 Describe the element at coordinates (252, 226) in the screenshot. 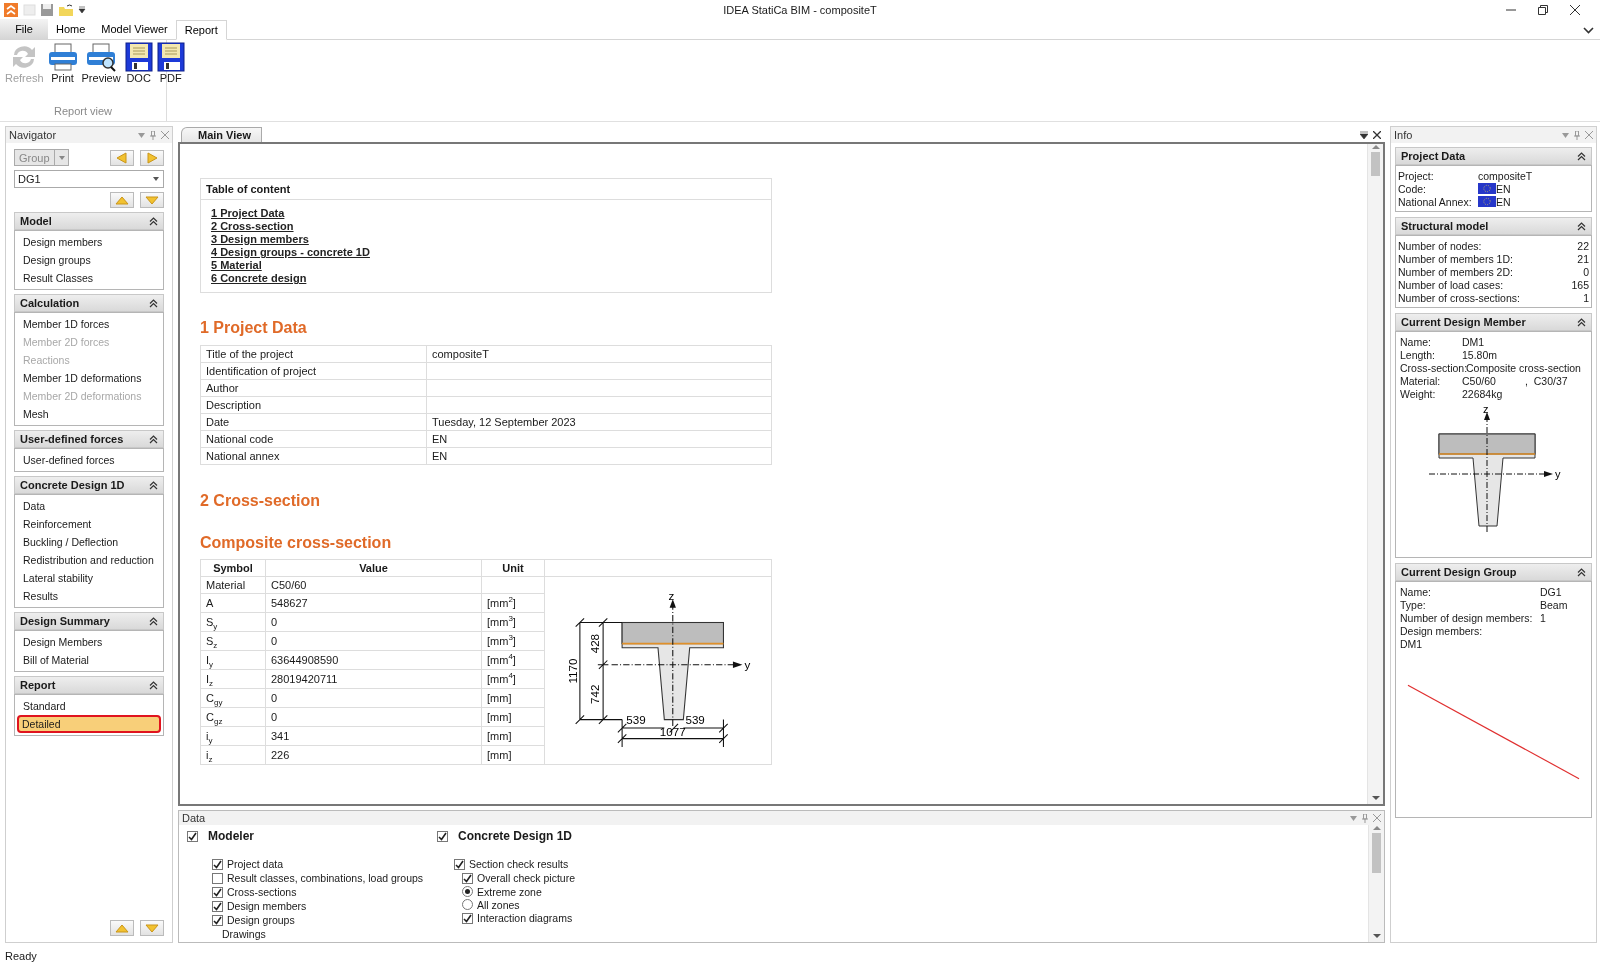

I see `toc-link: 2 Cross-section` at that location.